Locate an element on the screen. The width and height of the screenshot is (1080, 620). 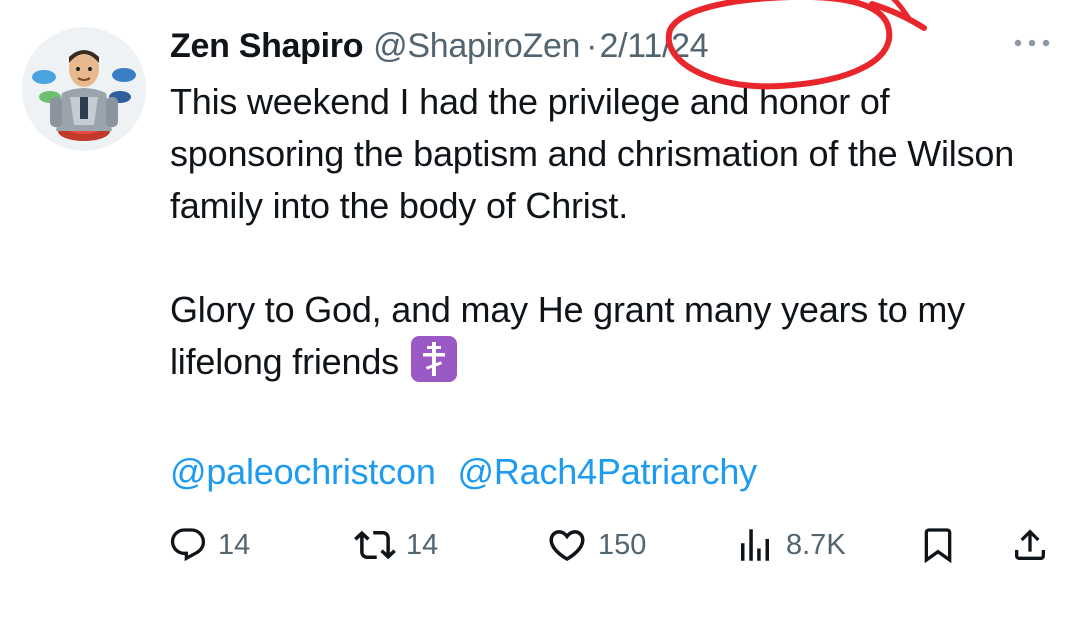
author-handle: @ShapiroZen is located at coordinates (476, 46).